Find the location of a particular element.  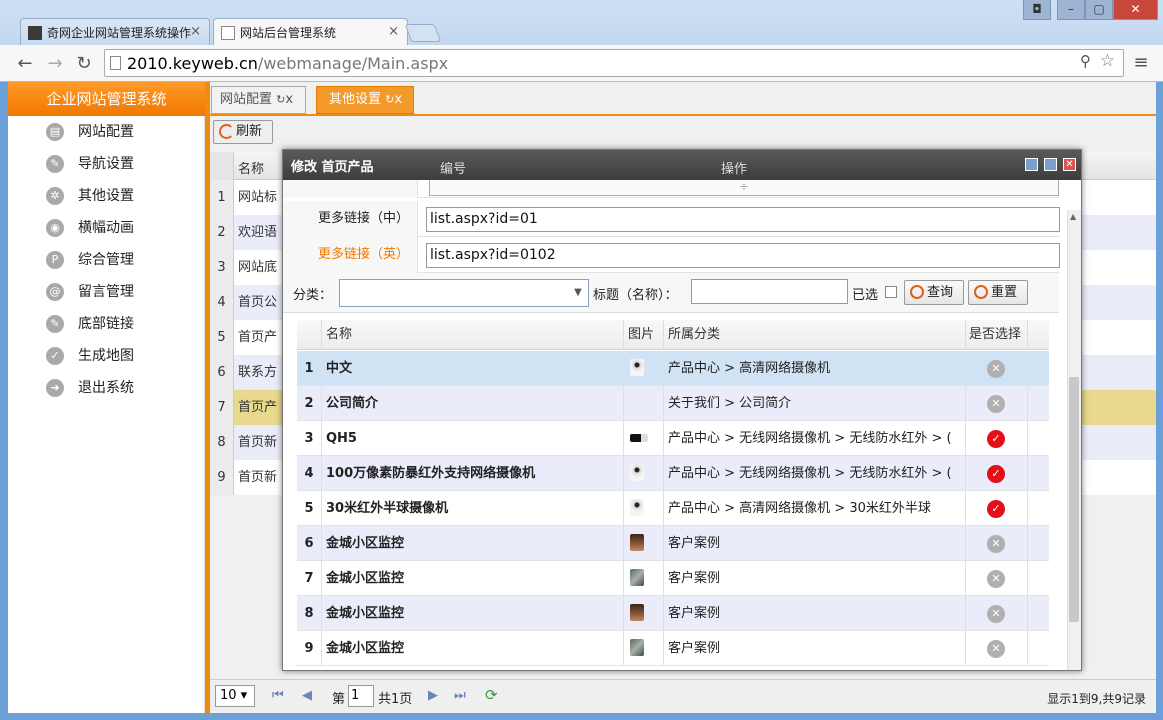

dialog-title: 修改 首页产品 is located at coordinates (332, 167).